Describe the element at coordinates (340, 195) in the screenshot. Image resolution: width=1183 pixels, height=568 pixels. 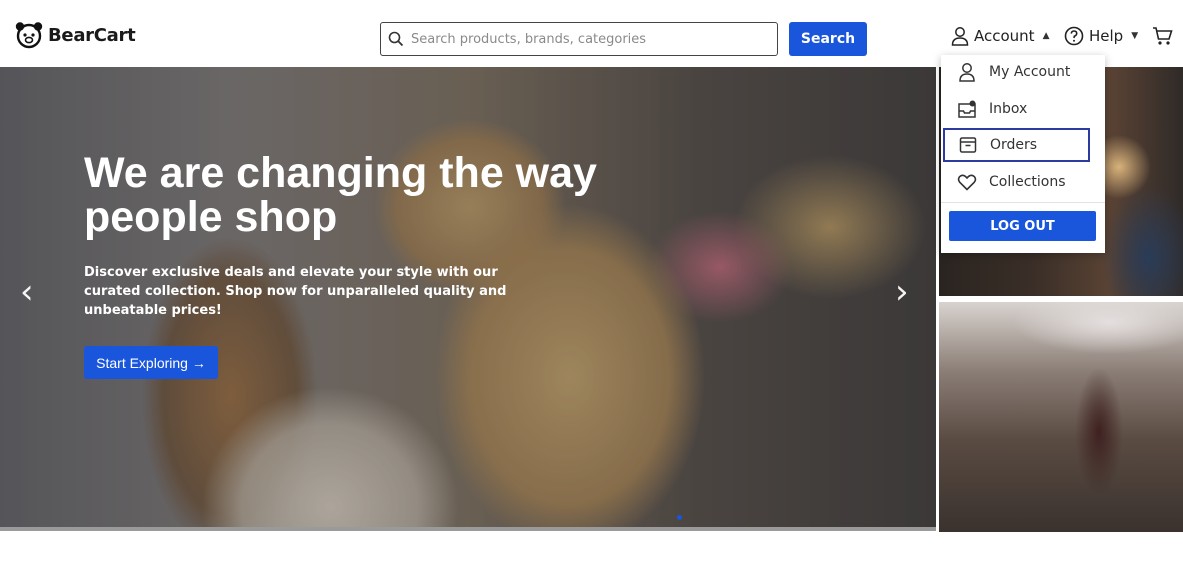
I see `hero-title: We are changing the way people shop` at that location.